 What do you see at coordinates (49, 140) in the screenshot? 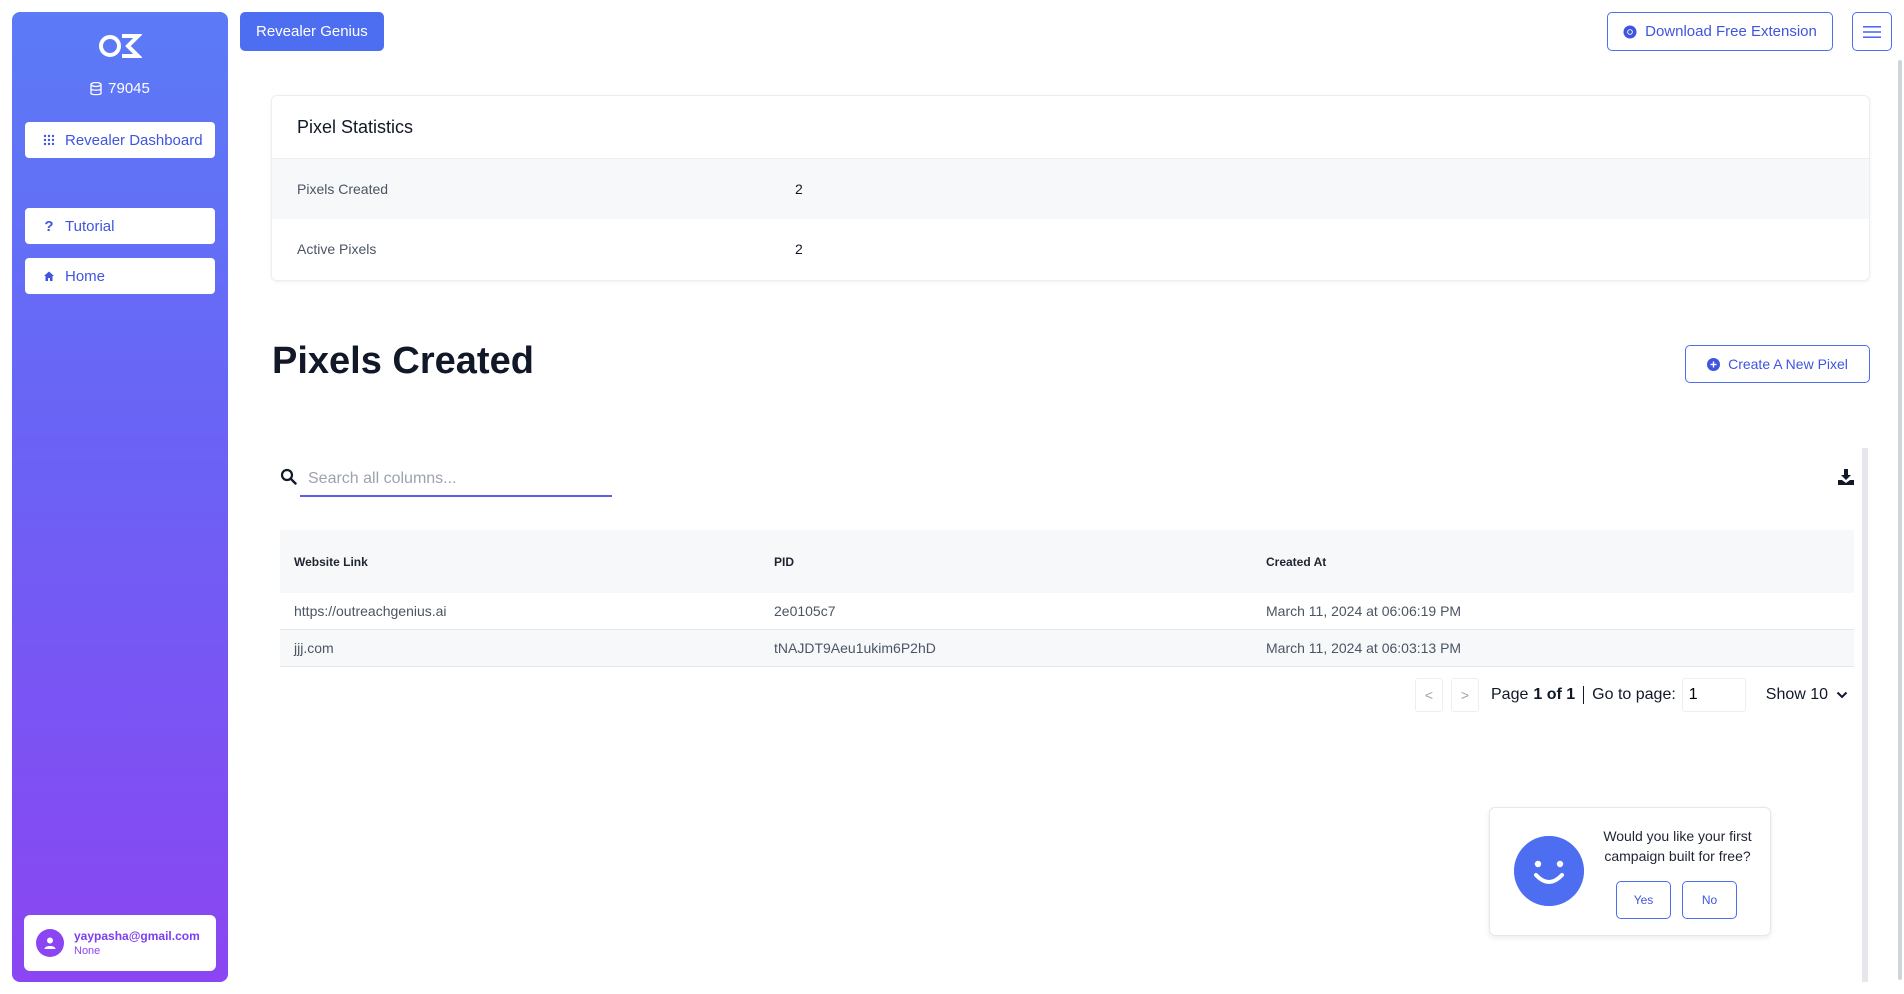
I see `grid-icon` at bounding box center [49, 140].